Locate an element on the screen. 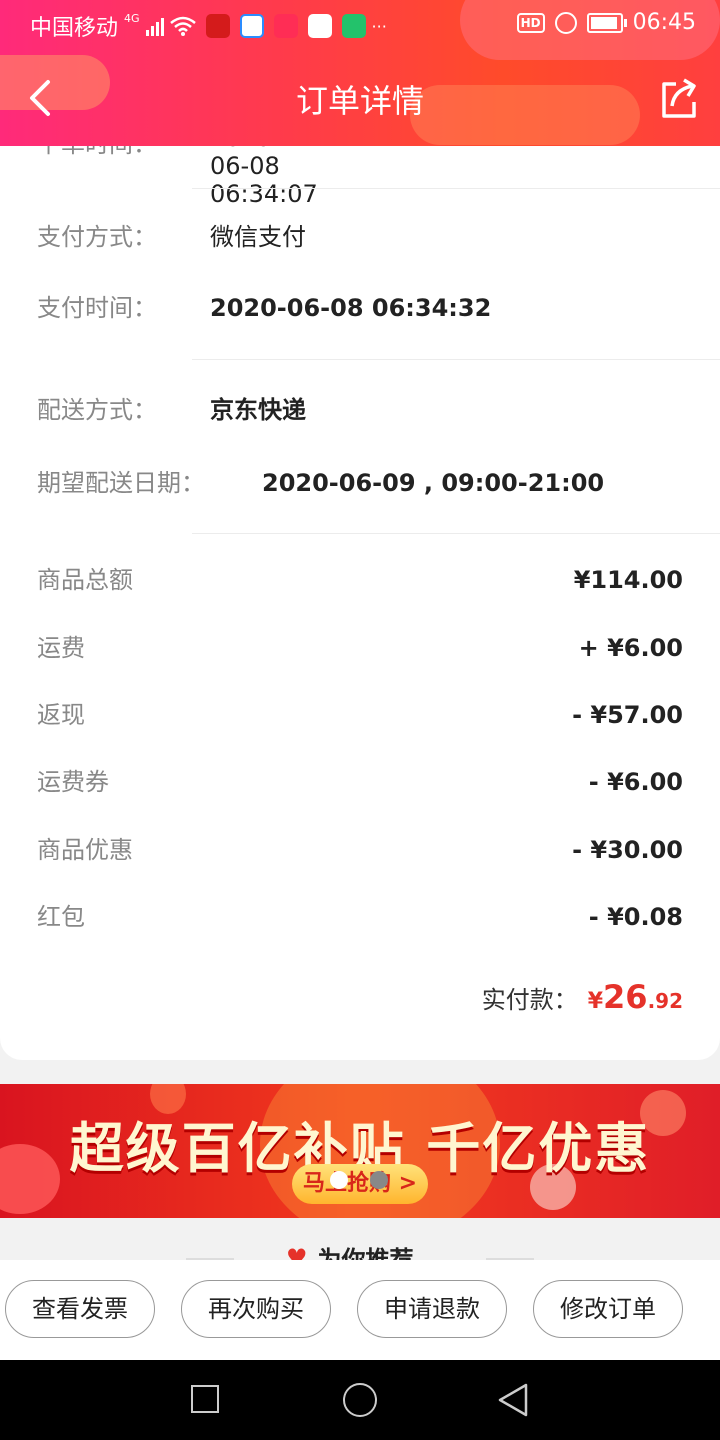  amount-row: 商品总额 ¥114.00 is located at coordinates (360, 580).